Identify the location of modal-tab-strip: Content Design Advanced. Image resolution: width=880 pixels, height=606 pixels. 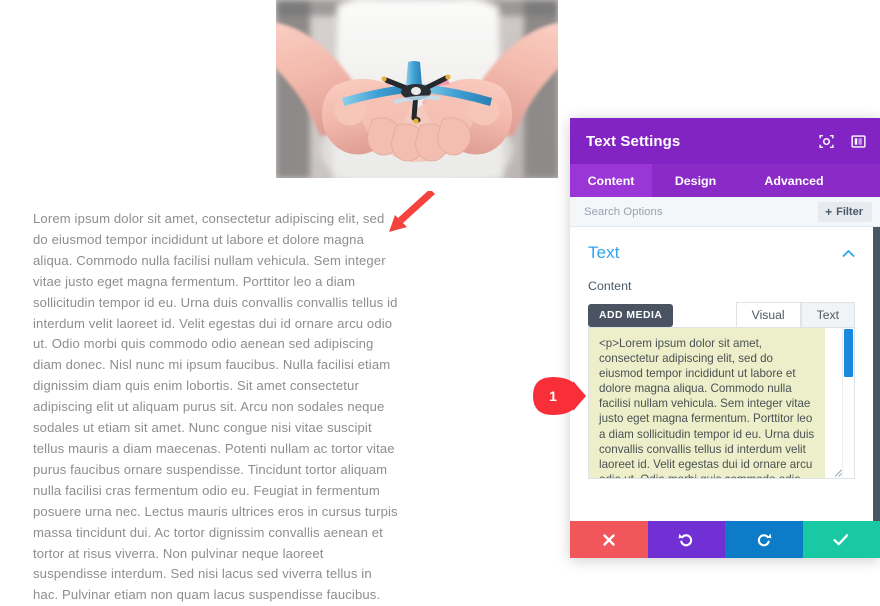
(725, 180).